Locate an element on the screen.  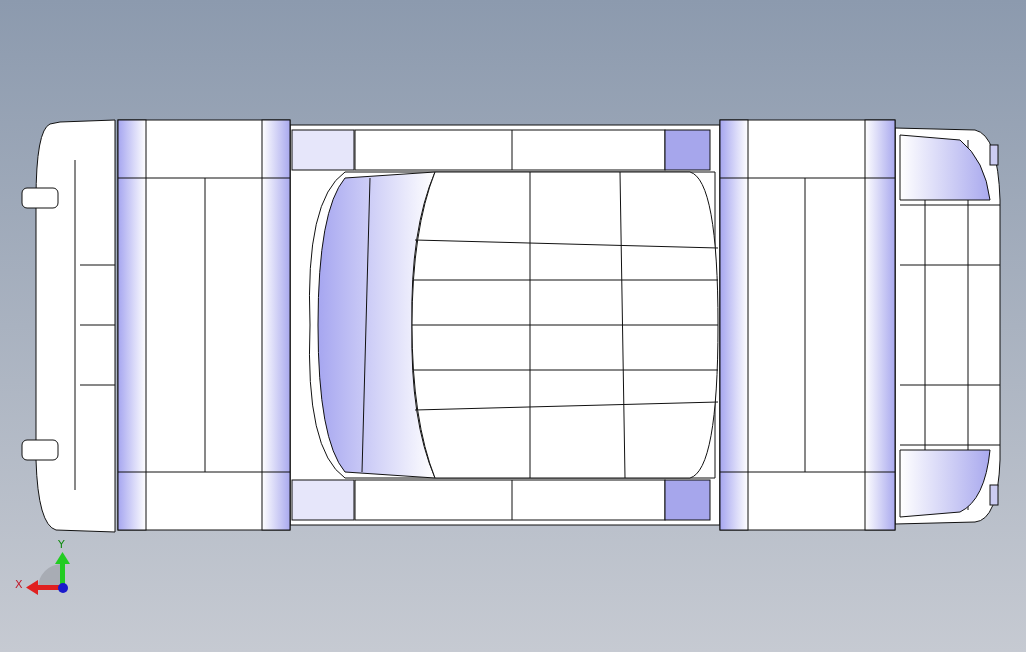
x-axis-label: X is located at coordinates (19, 584).